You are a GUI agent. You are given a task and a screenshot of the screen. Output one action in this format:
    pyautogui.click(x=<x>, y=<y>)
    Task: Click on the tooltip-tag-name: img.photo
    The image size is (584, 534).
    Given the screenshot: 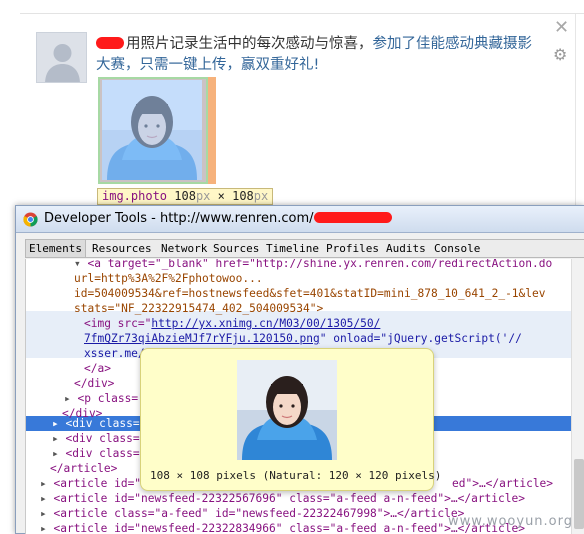 What is the action you would take?
    pyautogui.click(x=135, y=196)
    